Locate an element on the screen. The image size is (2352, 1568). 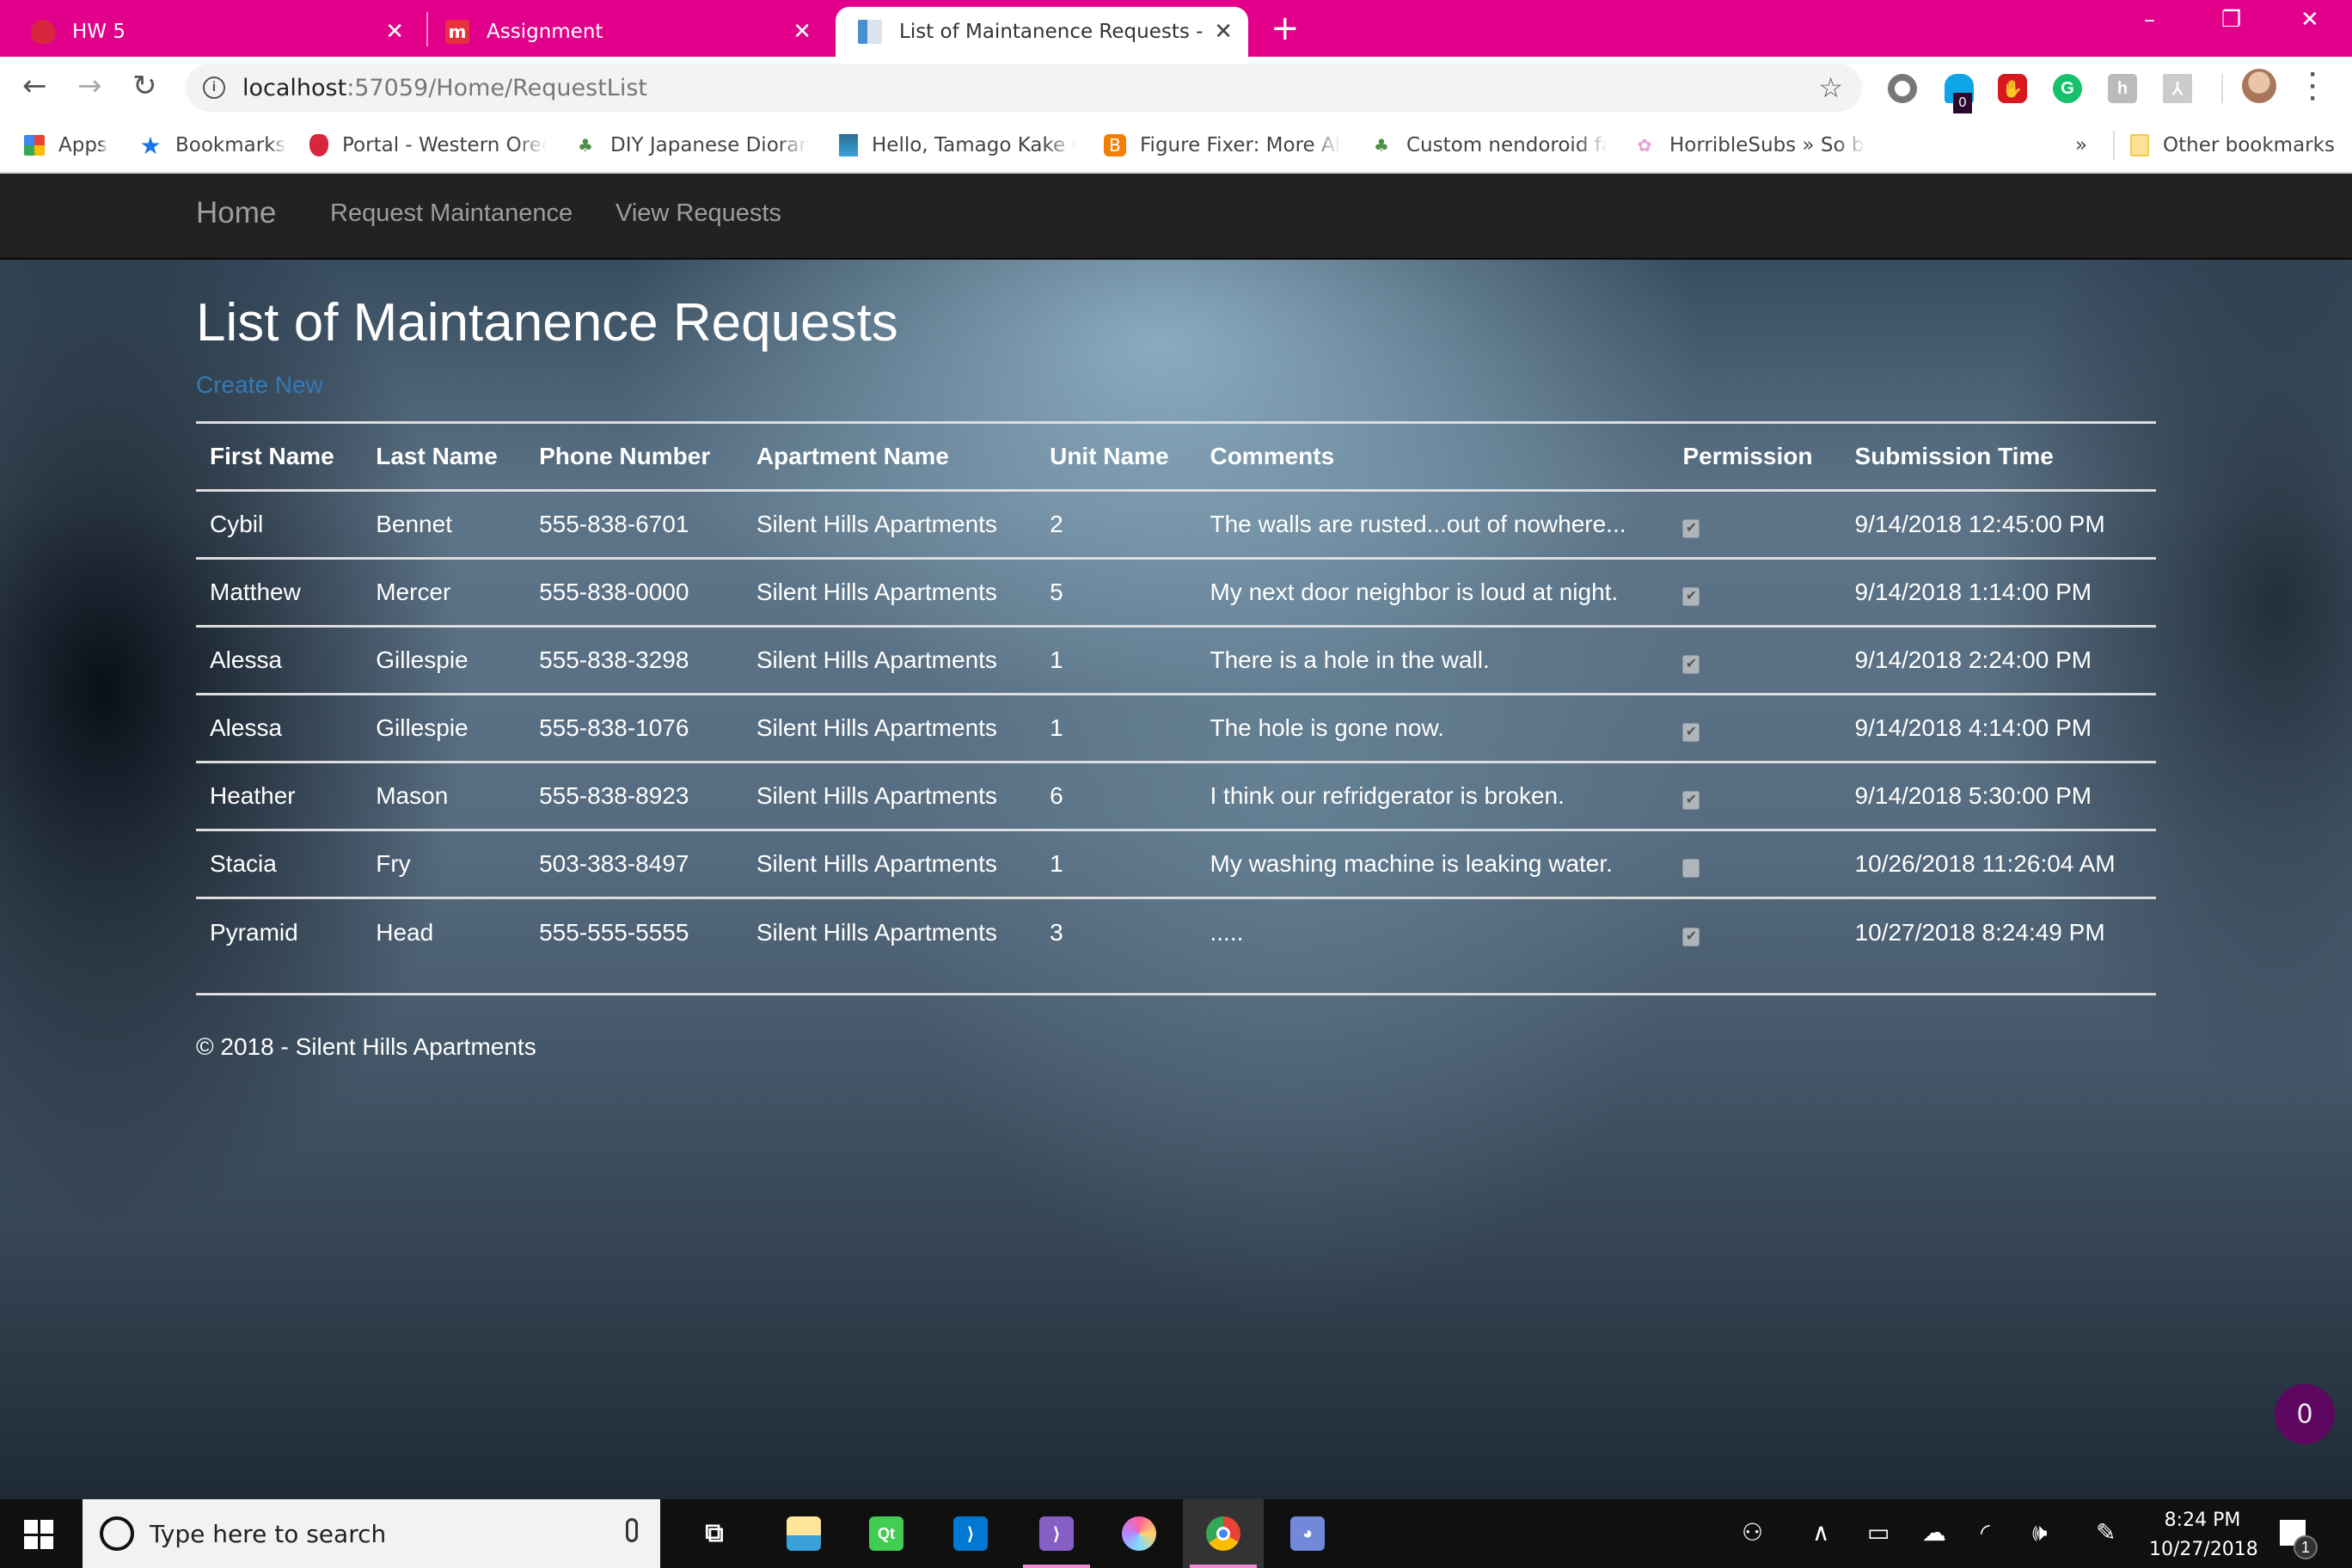
url-text: localhost:57059/Home/RequestList is located at coordinates (444, 88).